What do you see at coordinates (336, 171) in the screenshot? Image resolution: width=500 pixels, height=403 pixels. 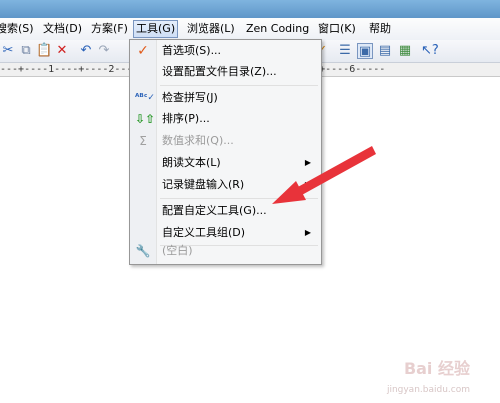 I see `annotation-arrow-shaft` at bounding box center [336, 171].